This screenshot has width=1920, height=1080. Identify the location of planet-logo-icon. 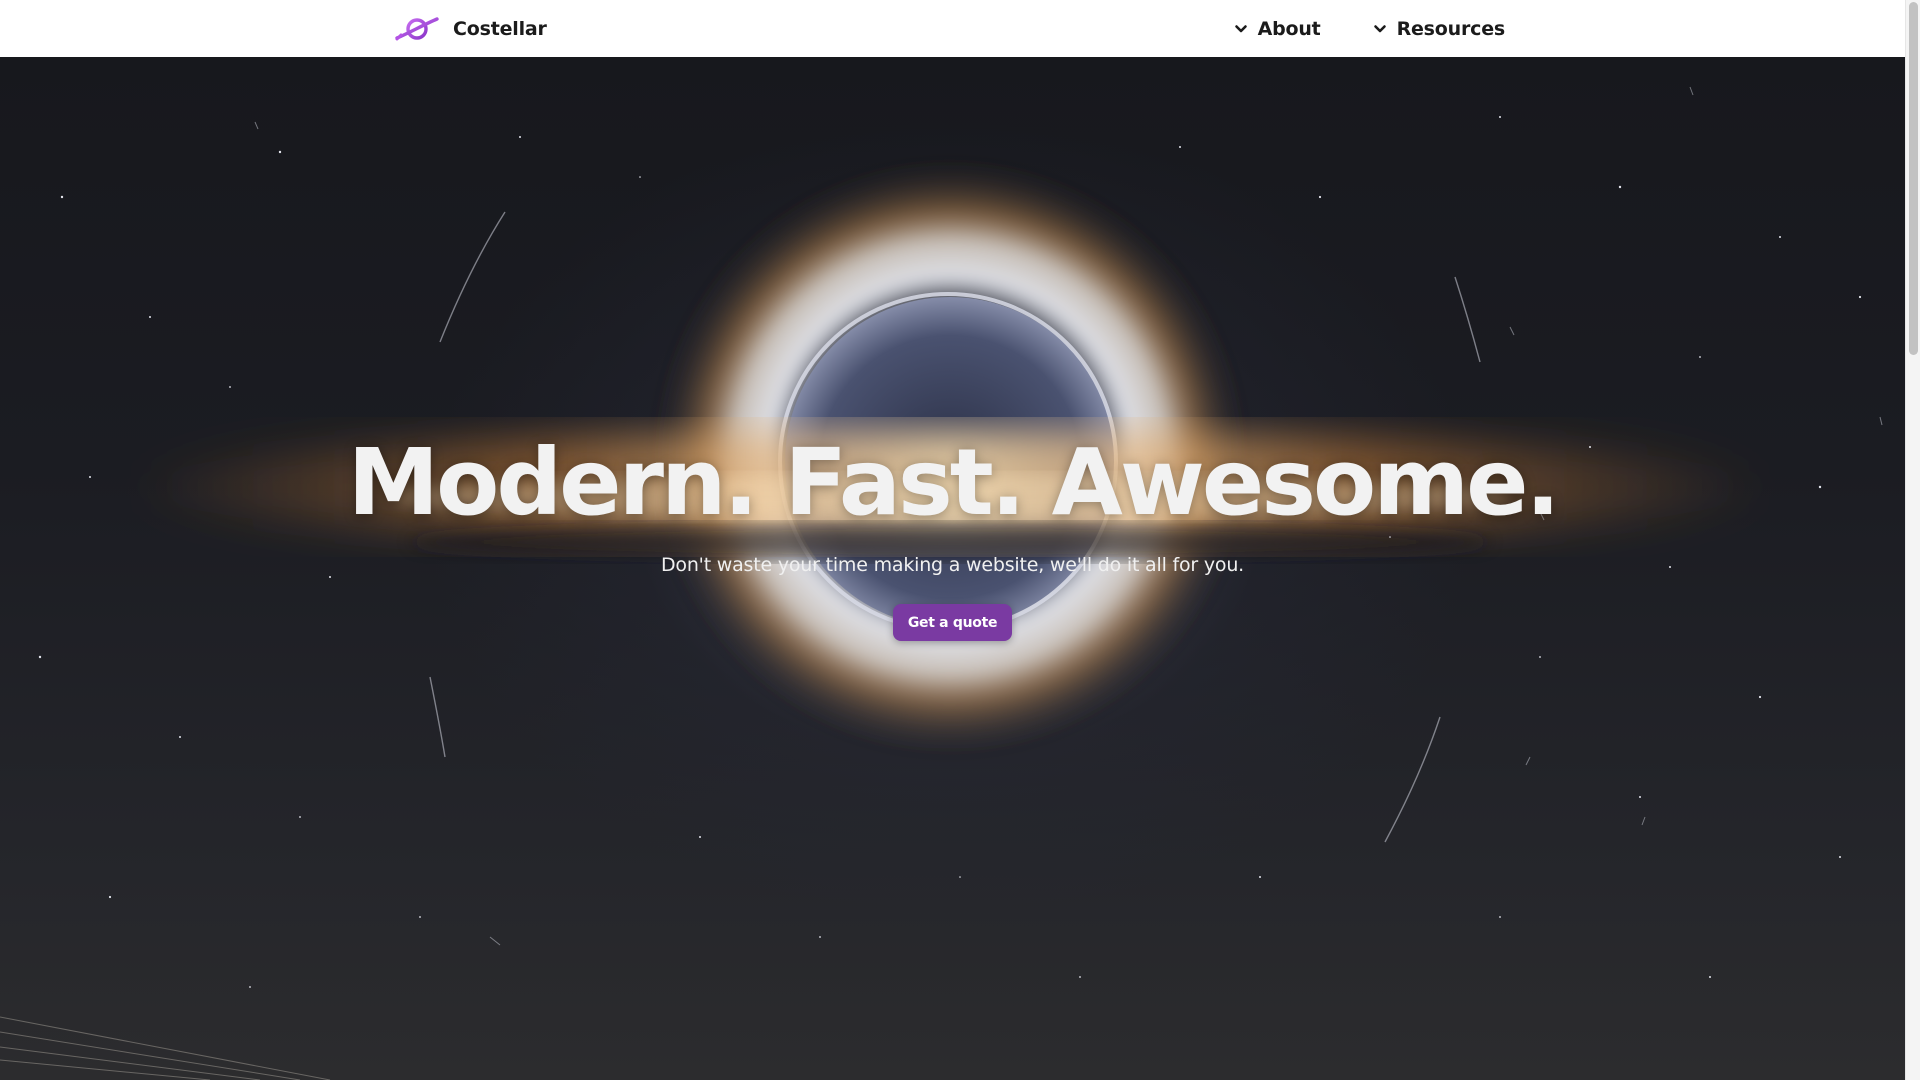
(417, 29).